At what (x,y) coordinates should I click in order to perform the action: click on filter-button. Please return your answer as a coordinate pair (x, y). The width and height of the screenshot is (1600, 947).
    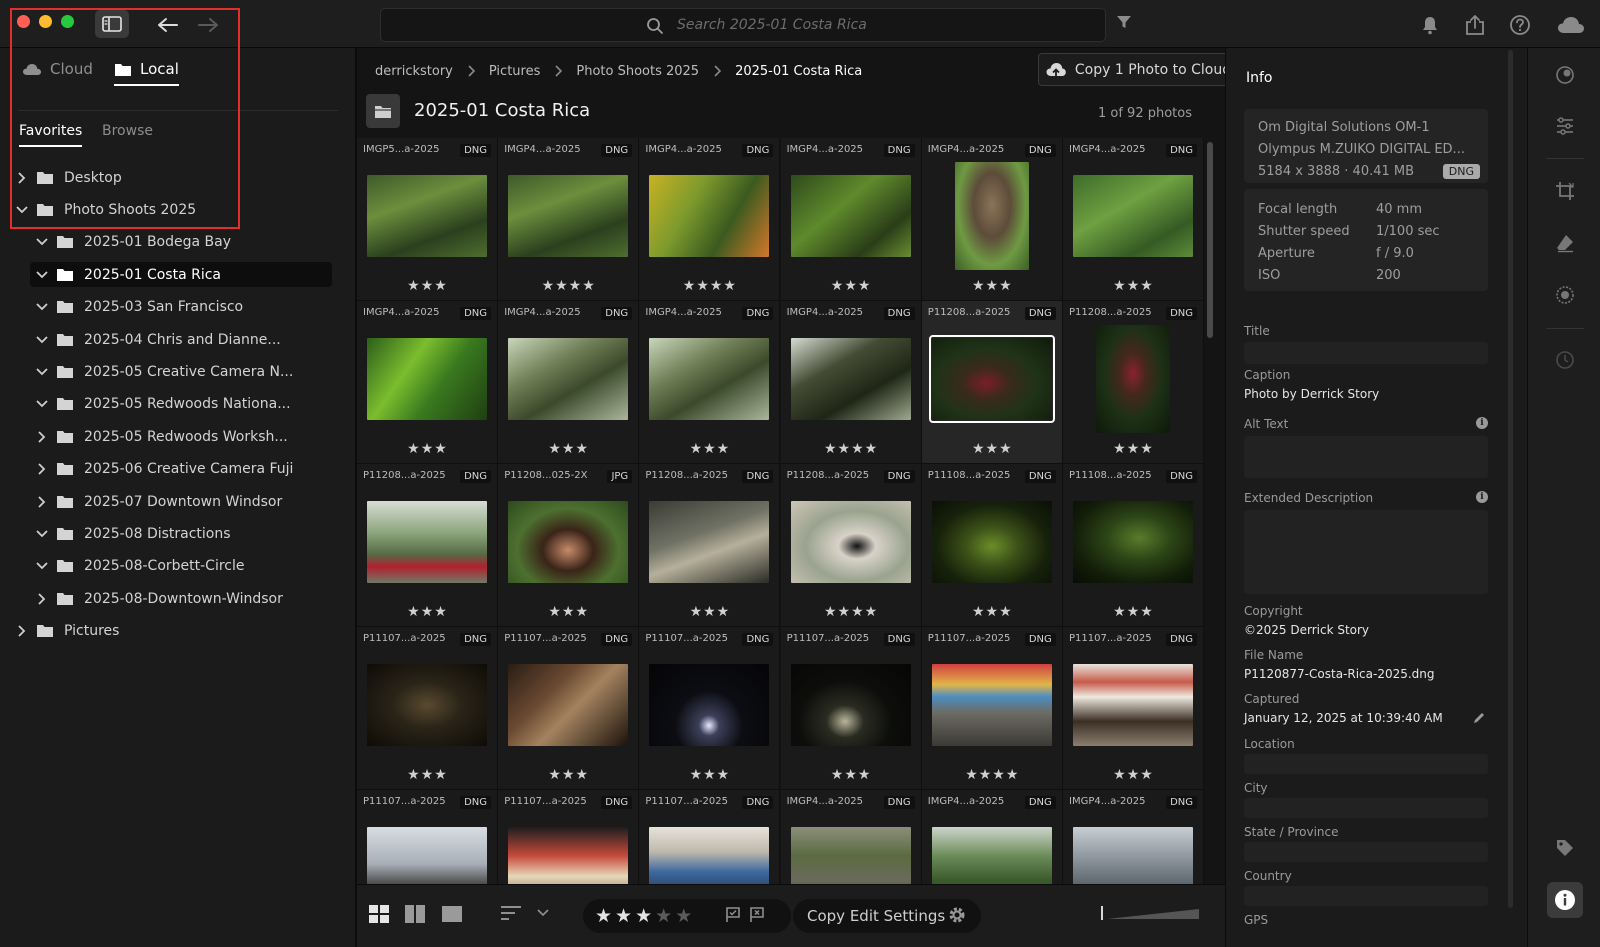
    Looking at the image, I should click on (1124, 22).